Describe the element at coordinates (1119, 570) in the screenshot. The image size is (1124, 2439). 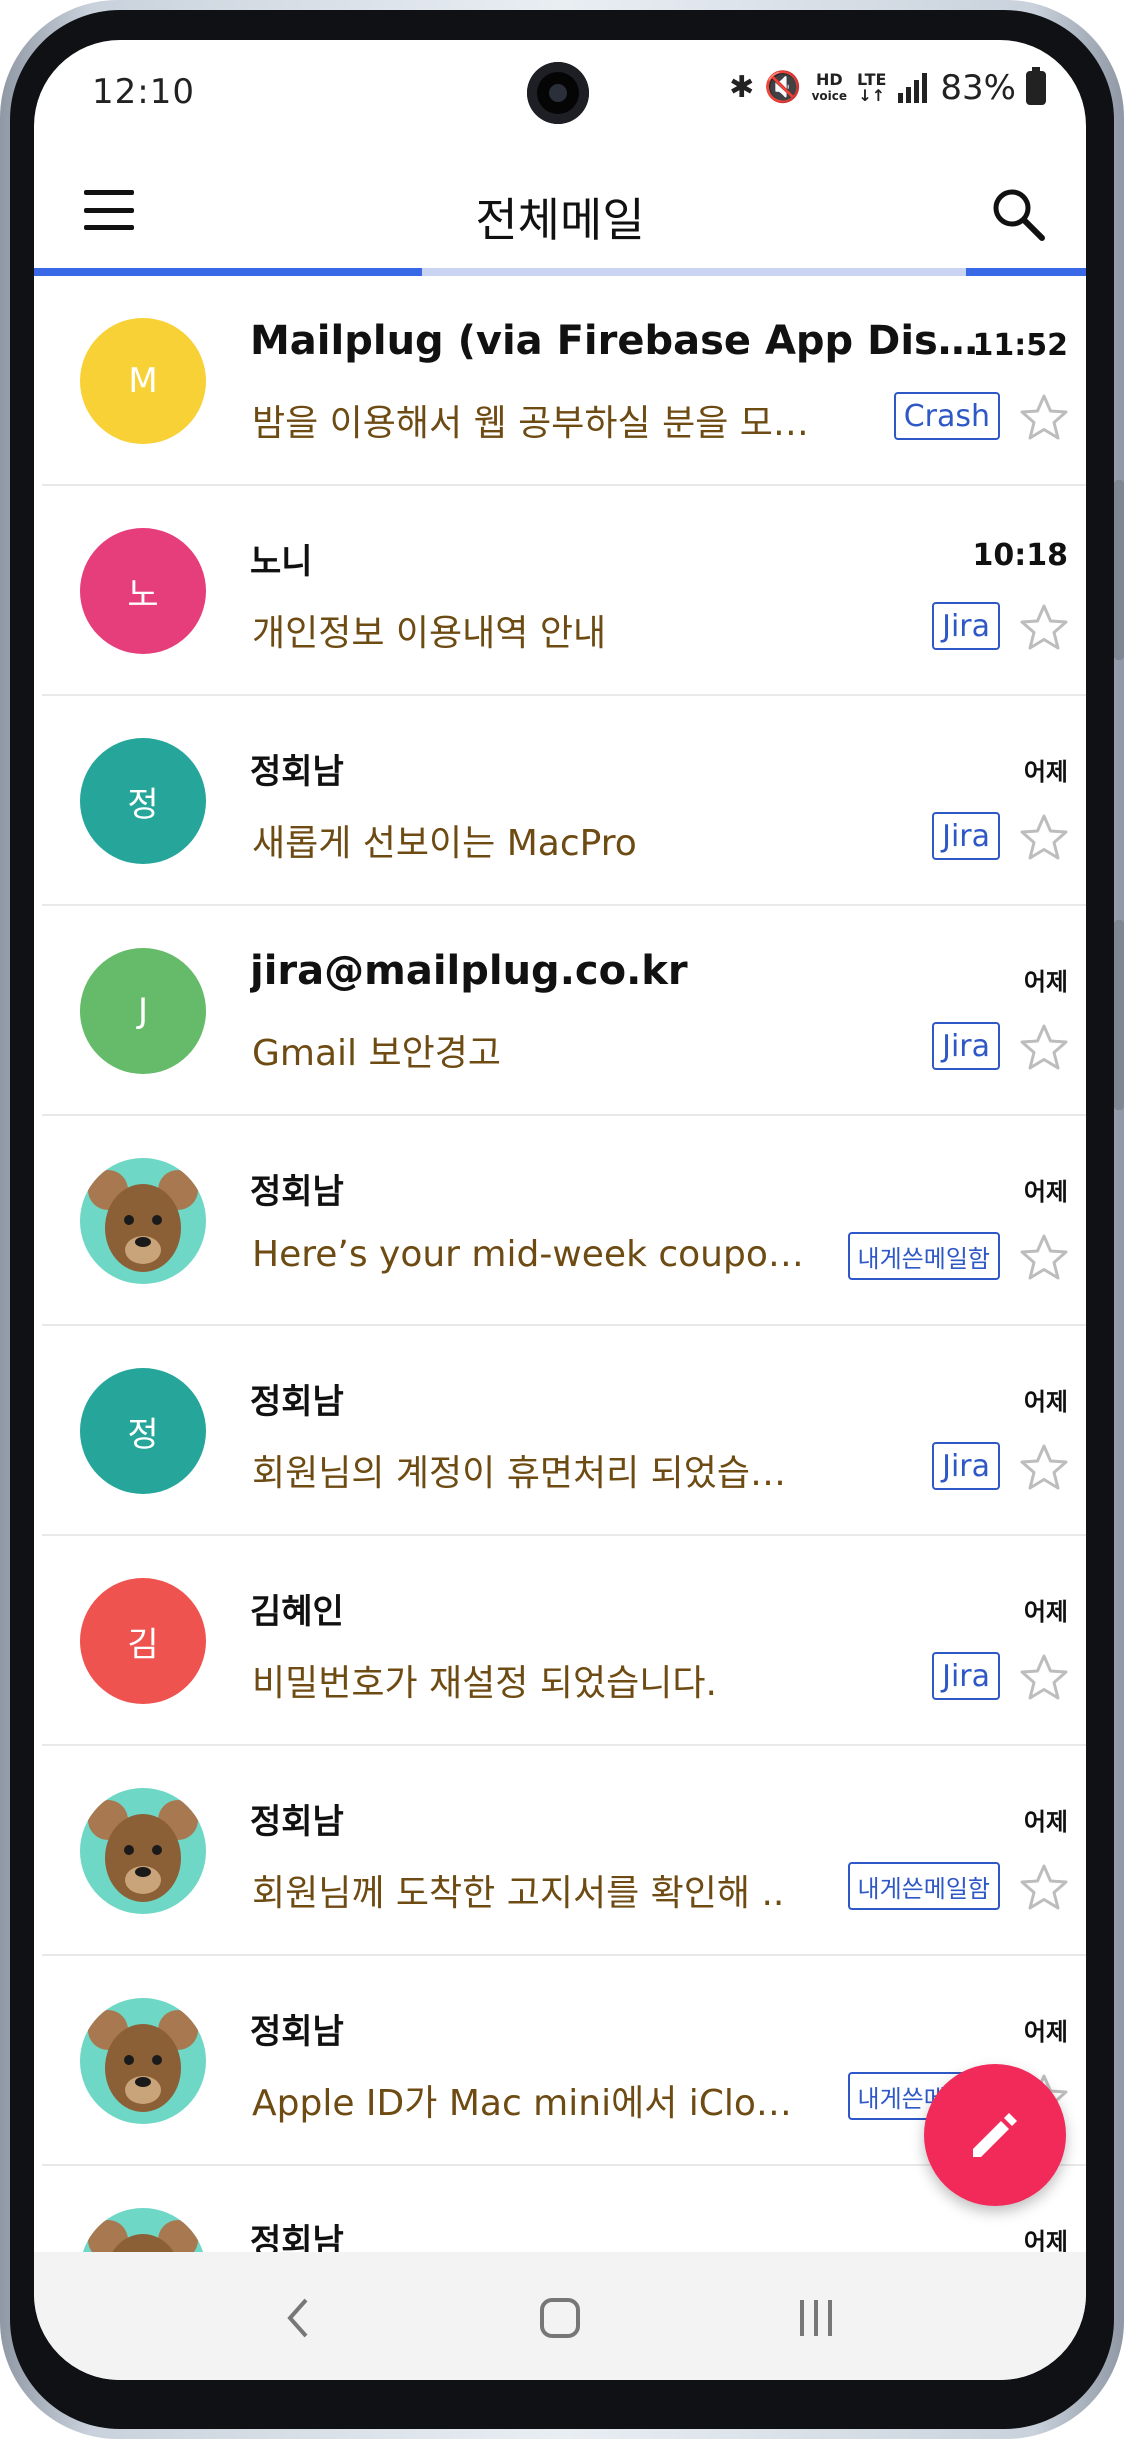
I see `volume-button` at that location.